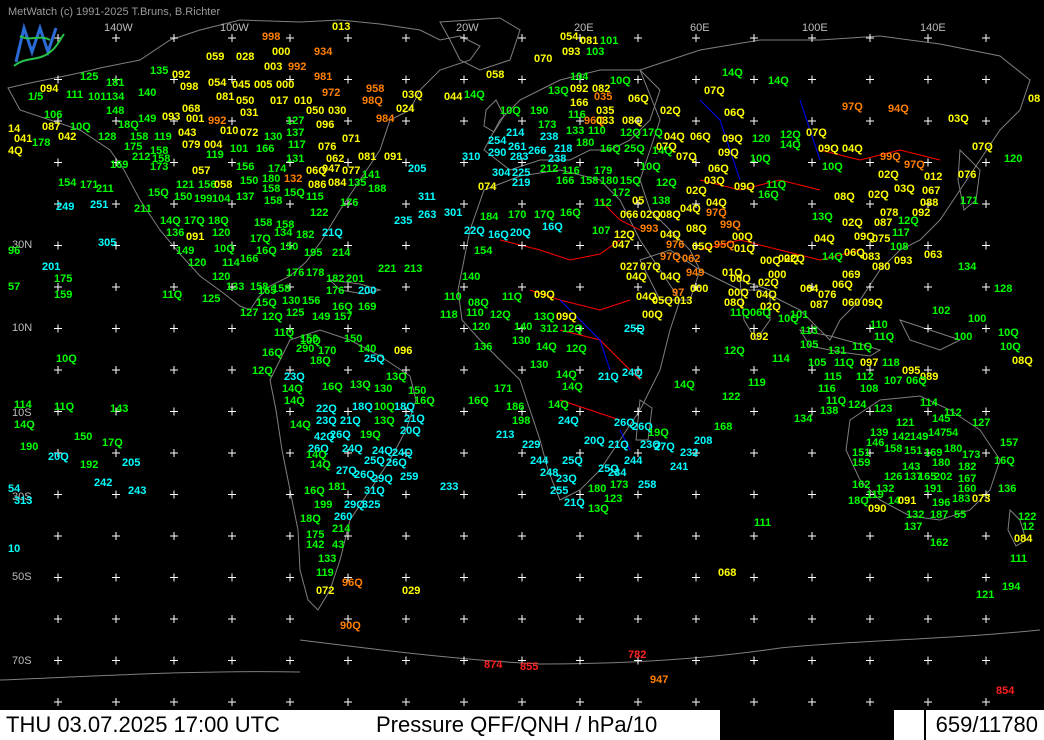 The image size is (1044, 740). What do you see at coordinates (937, 433) in the screenshot?
I see `pressure-value: 147` at bounding box center [937, 433].